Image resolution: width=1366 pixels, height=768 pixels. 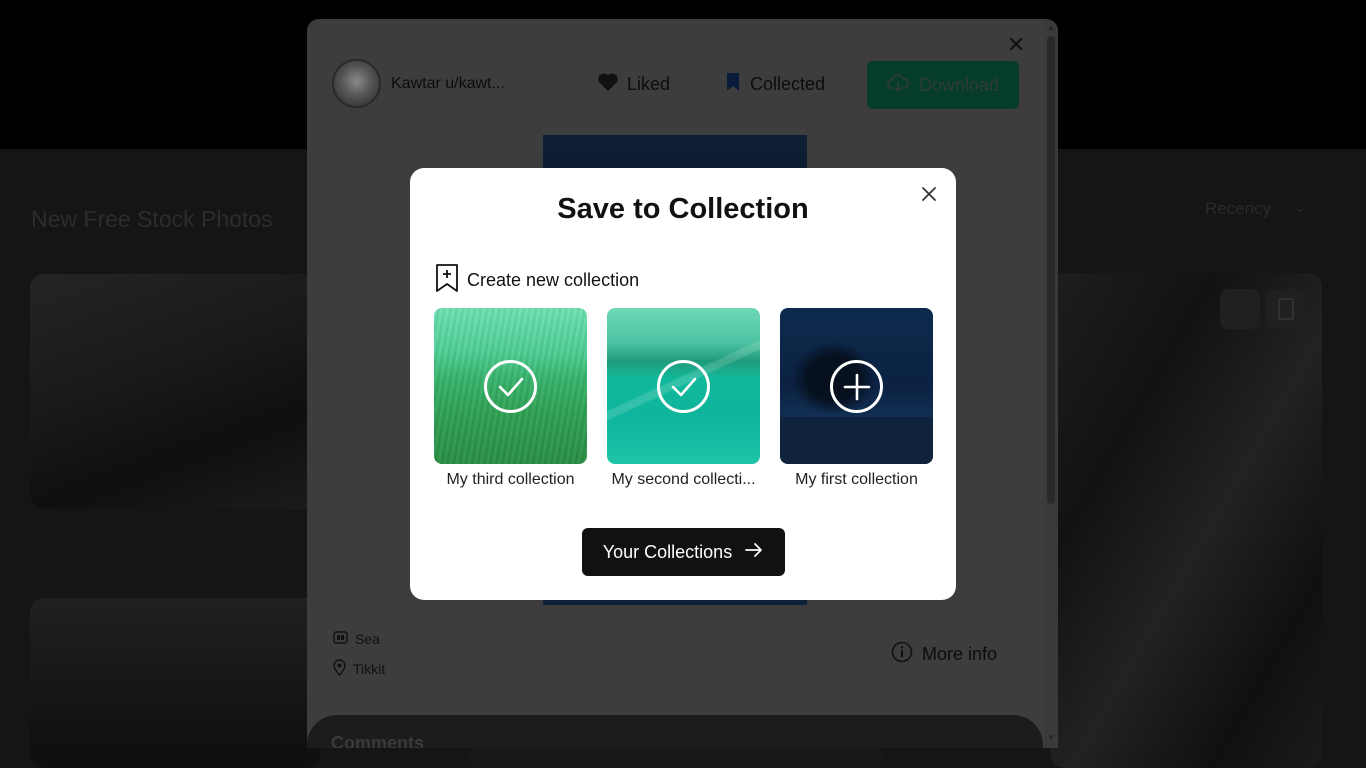 I want to click on photo-tag: Sea, so click(x=356, y=639).